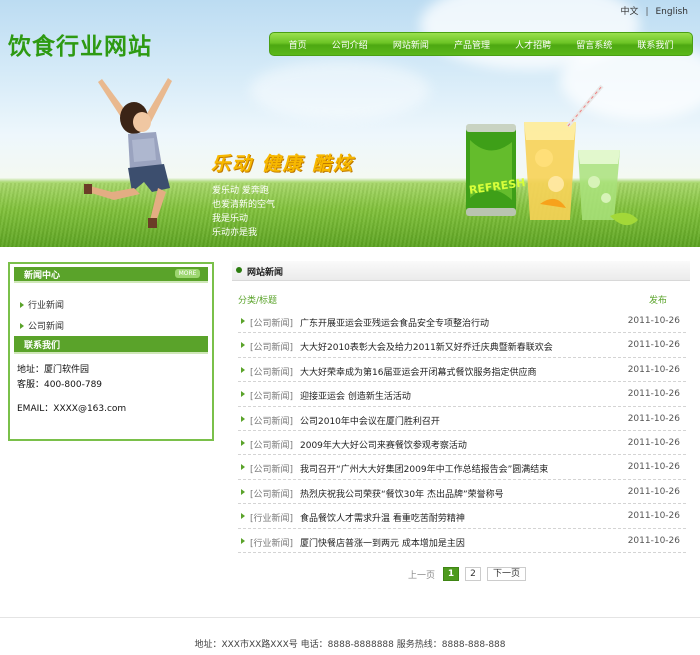 The image size is (700, 655). I want to click on contact-phone: 客服：400-800-789, so click(60, 385).